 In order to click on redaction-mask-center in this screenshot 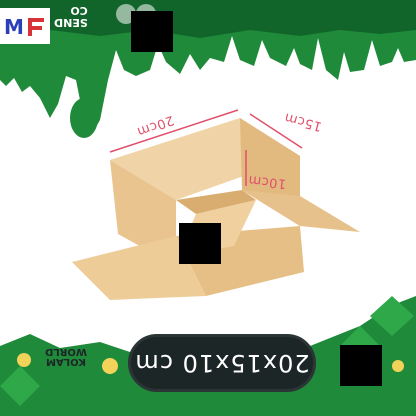, I will do `click(200, 243)`.